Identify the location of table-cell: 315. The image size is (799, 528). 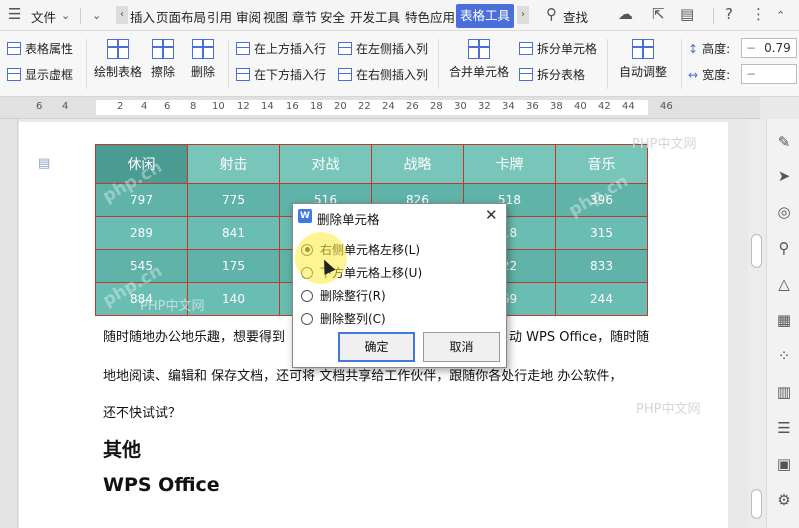
(601, 233).